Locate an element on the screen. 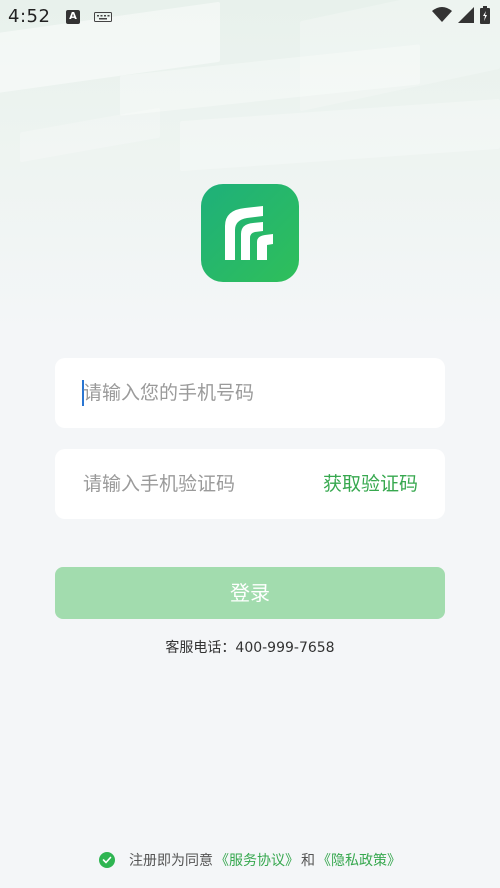 This screenshot has width=500, height=888. status-bar: 4:52 A is located at coordinates (250, 17).